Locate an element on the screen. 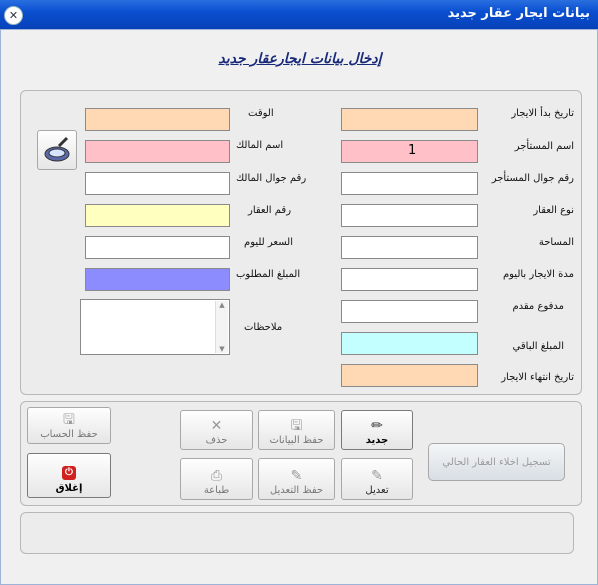 This screenshot has width=598, height=585. property-type-field is located at coordinates (409, 215).